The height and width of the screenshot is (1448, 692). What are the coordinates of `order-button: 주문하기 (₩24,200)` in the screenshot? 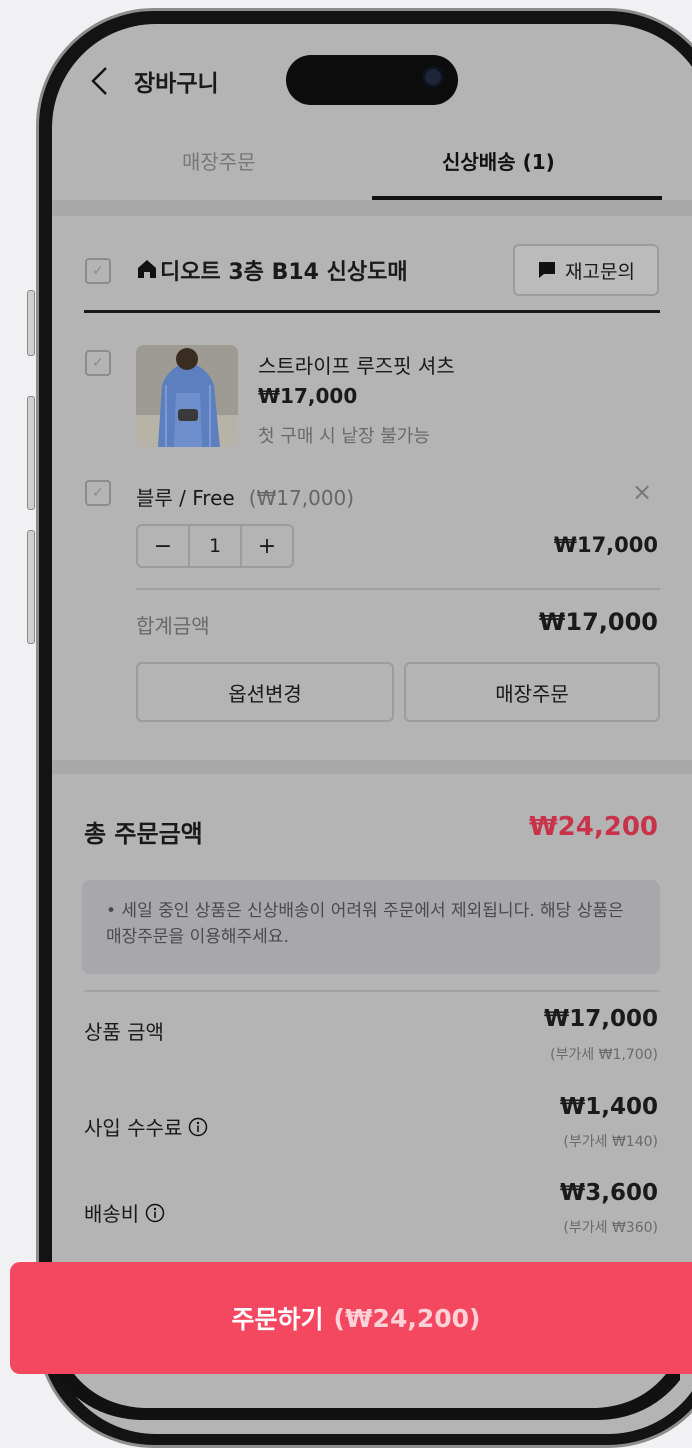 It's located at (351, 1318).